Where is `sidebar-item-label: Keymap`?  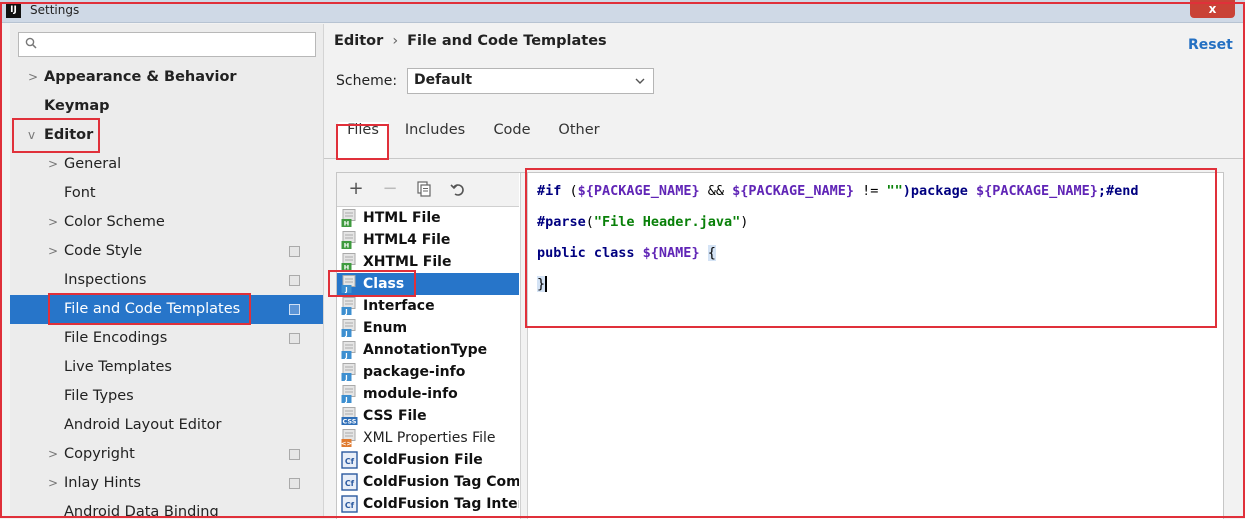
sidebar-item-label: Keymap is located at coordinates (77, 106).